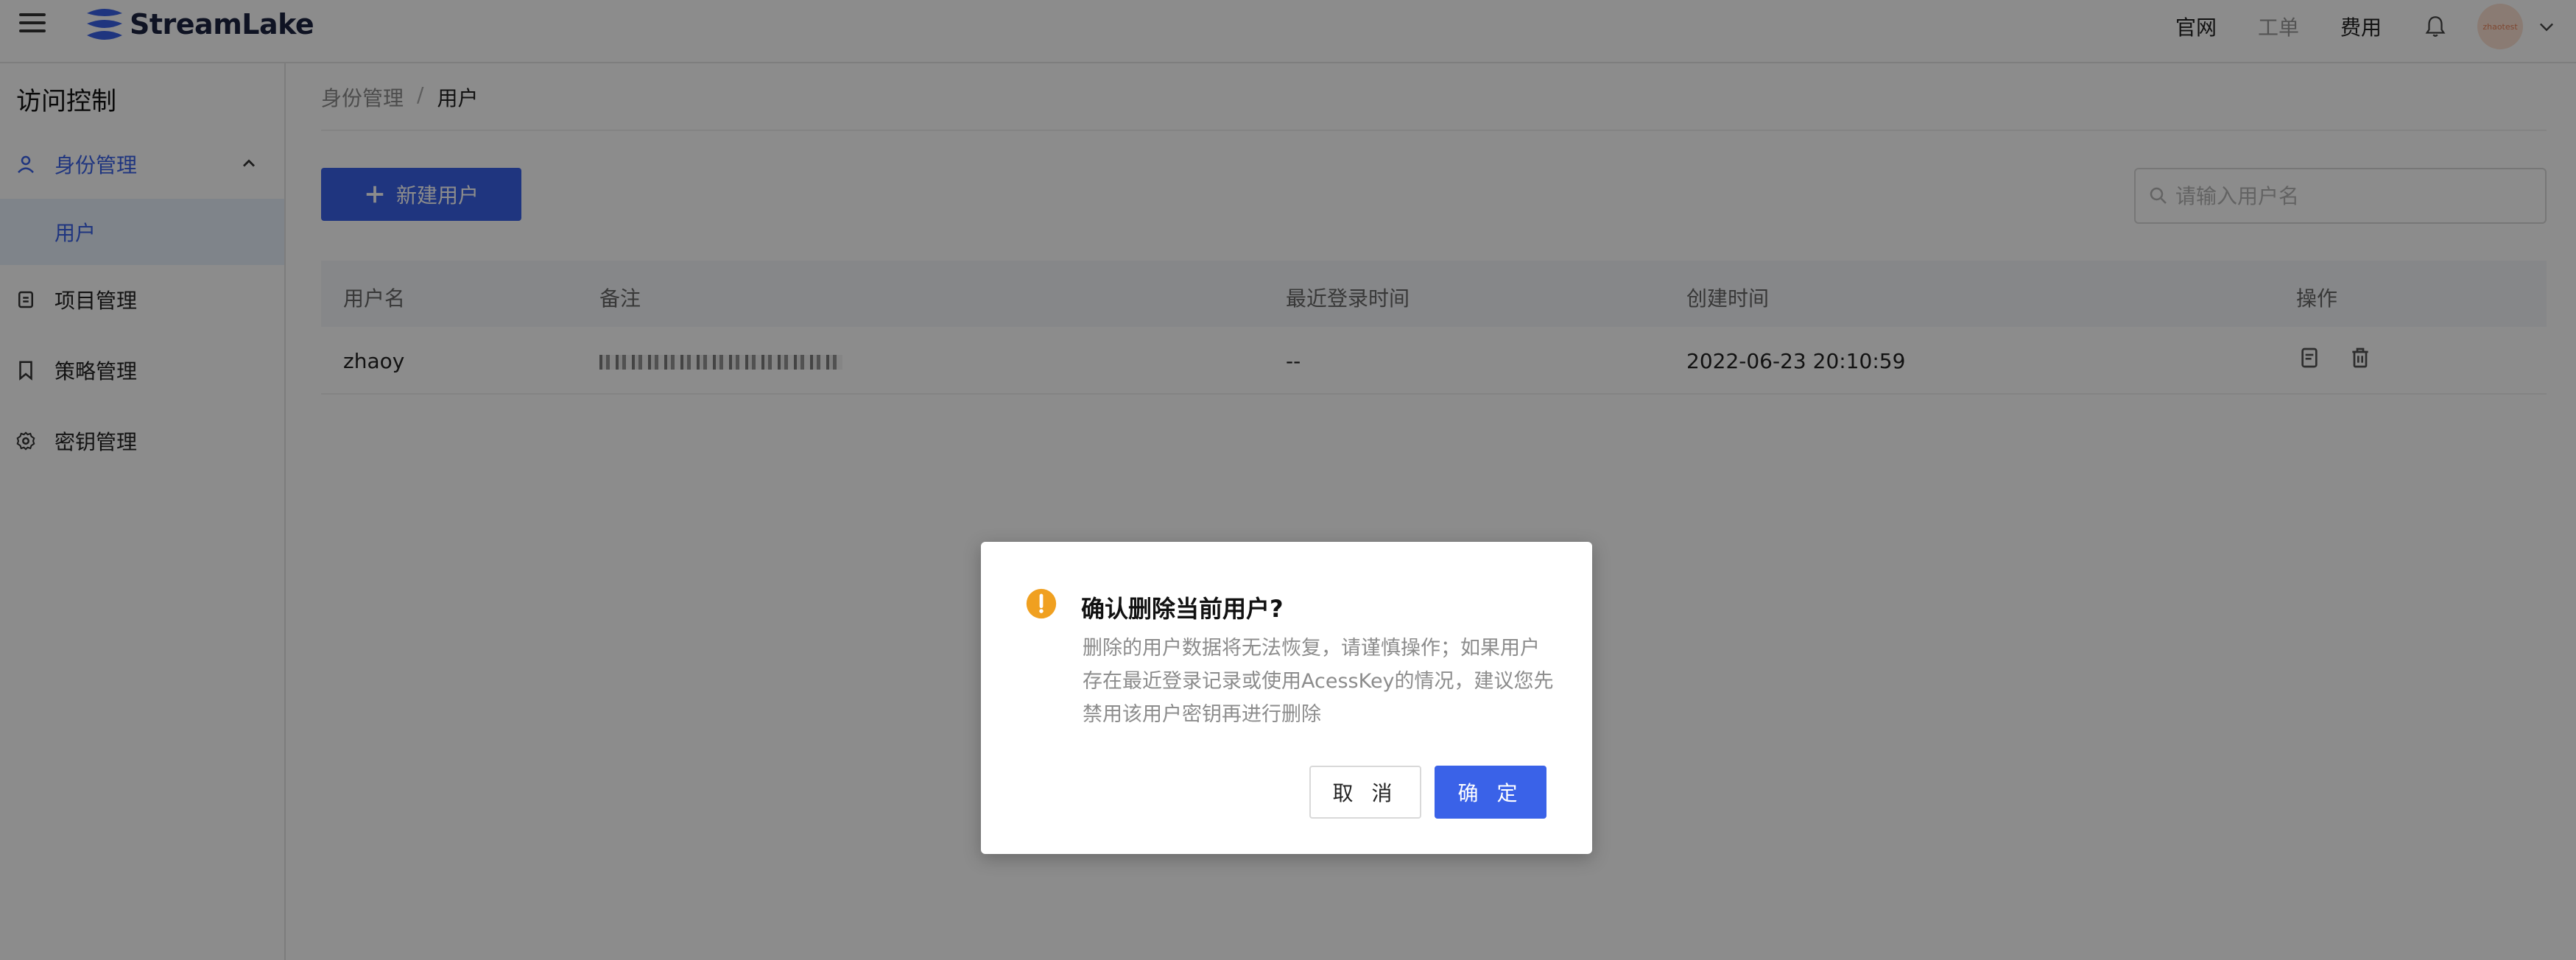  What do you see at coordinates (1490, 792) in the screenshot?
I see `confirm-button: 确 定` at bounding box center [1490, 792].